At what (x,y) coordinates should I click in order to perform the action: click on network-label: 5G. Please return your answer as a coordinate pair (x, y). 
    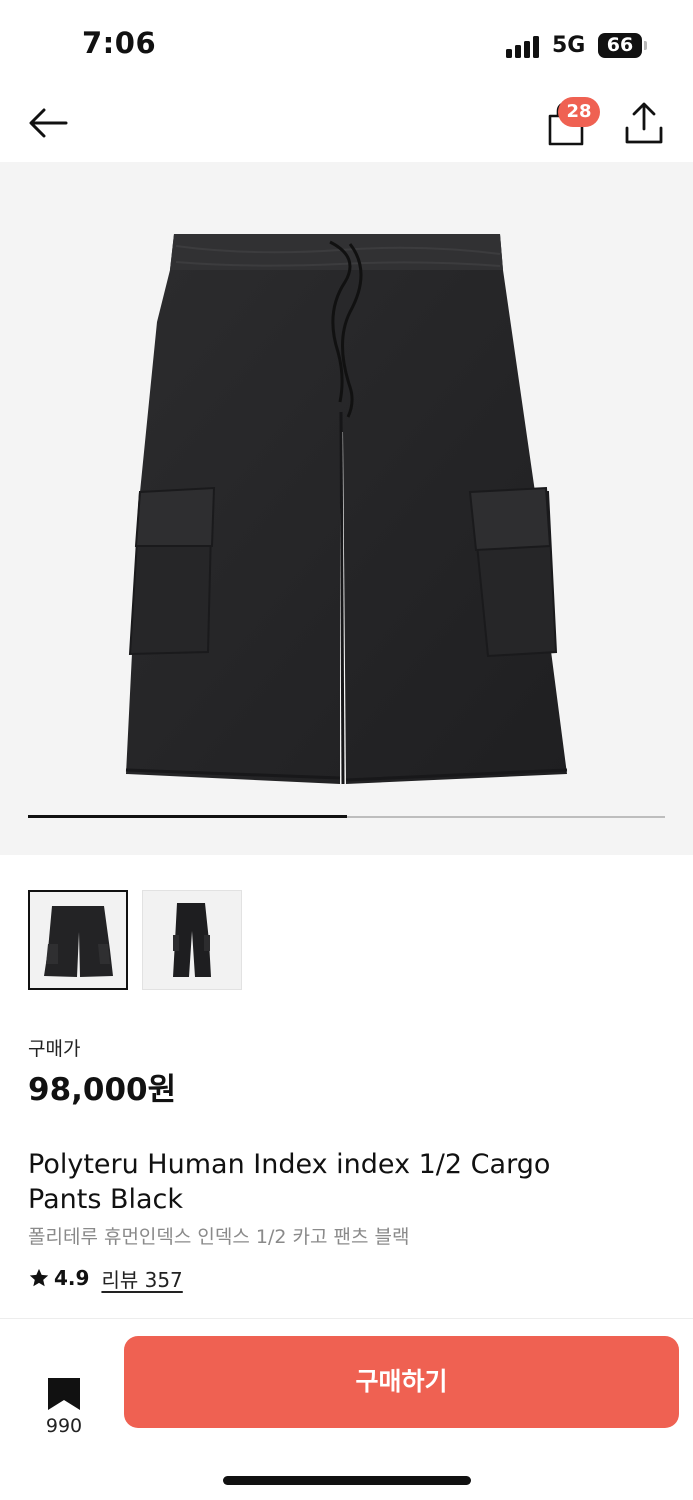
    Looking at the image, I should click on (569, 45).